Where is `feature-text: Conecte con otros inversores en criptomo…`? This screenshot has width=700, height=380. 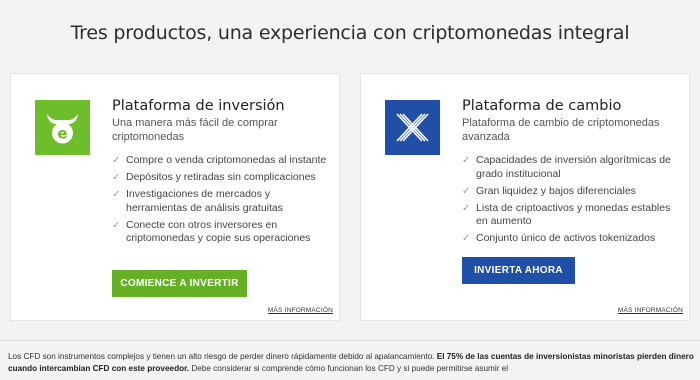 feature-text: Conecte con otros inversores en criptomo… is located at coordinates (218, 231).